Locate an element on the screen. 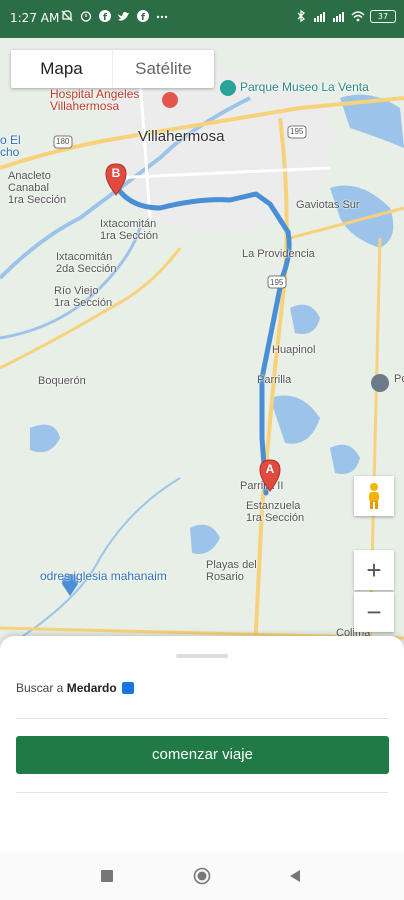 The height and width of the screenshot is (900, 404). system-nav-bar is located at coordinates (202, 876).